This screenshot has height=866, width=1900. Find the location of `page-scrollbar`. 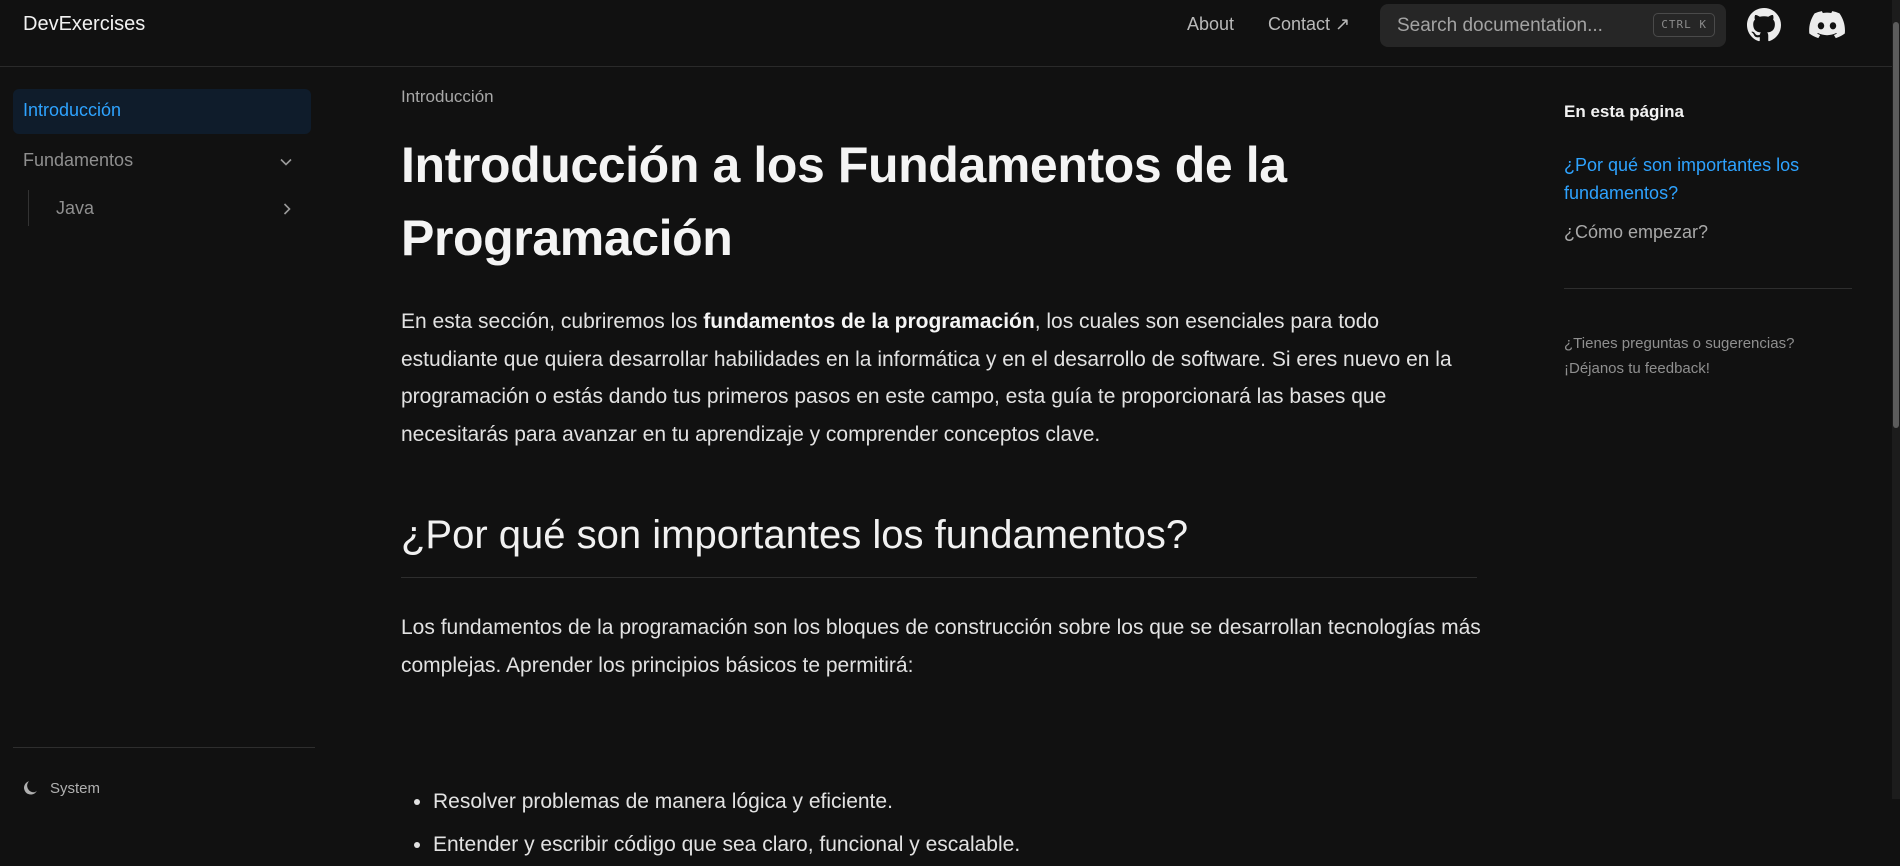

page-scrollbar is located at coordinates (1896, 399).